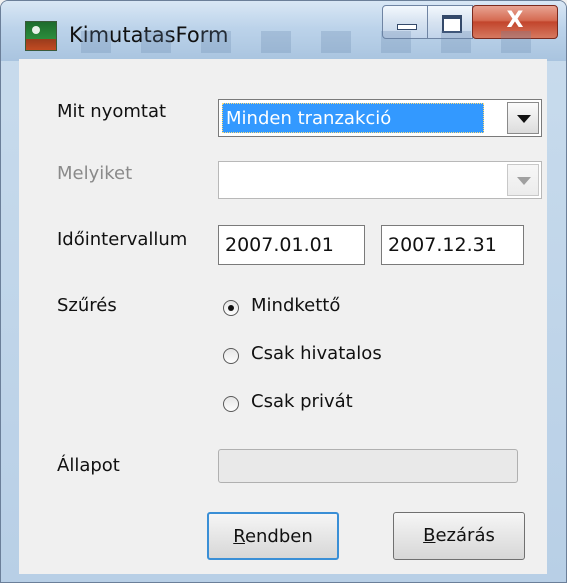 This screenshot has width=567, height=583. I want to click on date-to-input: 2007.12.31, so click(452, 245).